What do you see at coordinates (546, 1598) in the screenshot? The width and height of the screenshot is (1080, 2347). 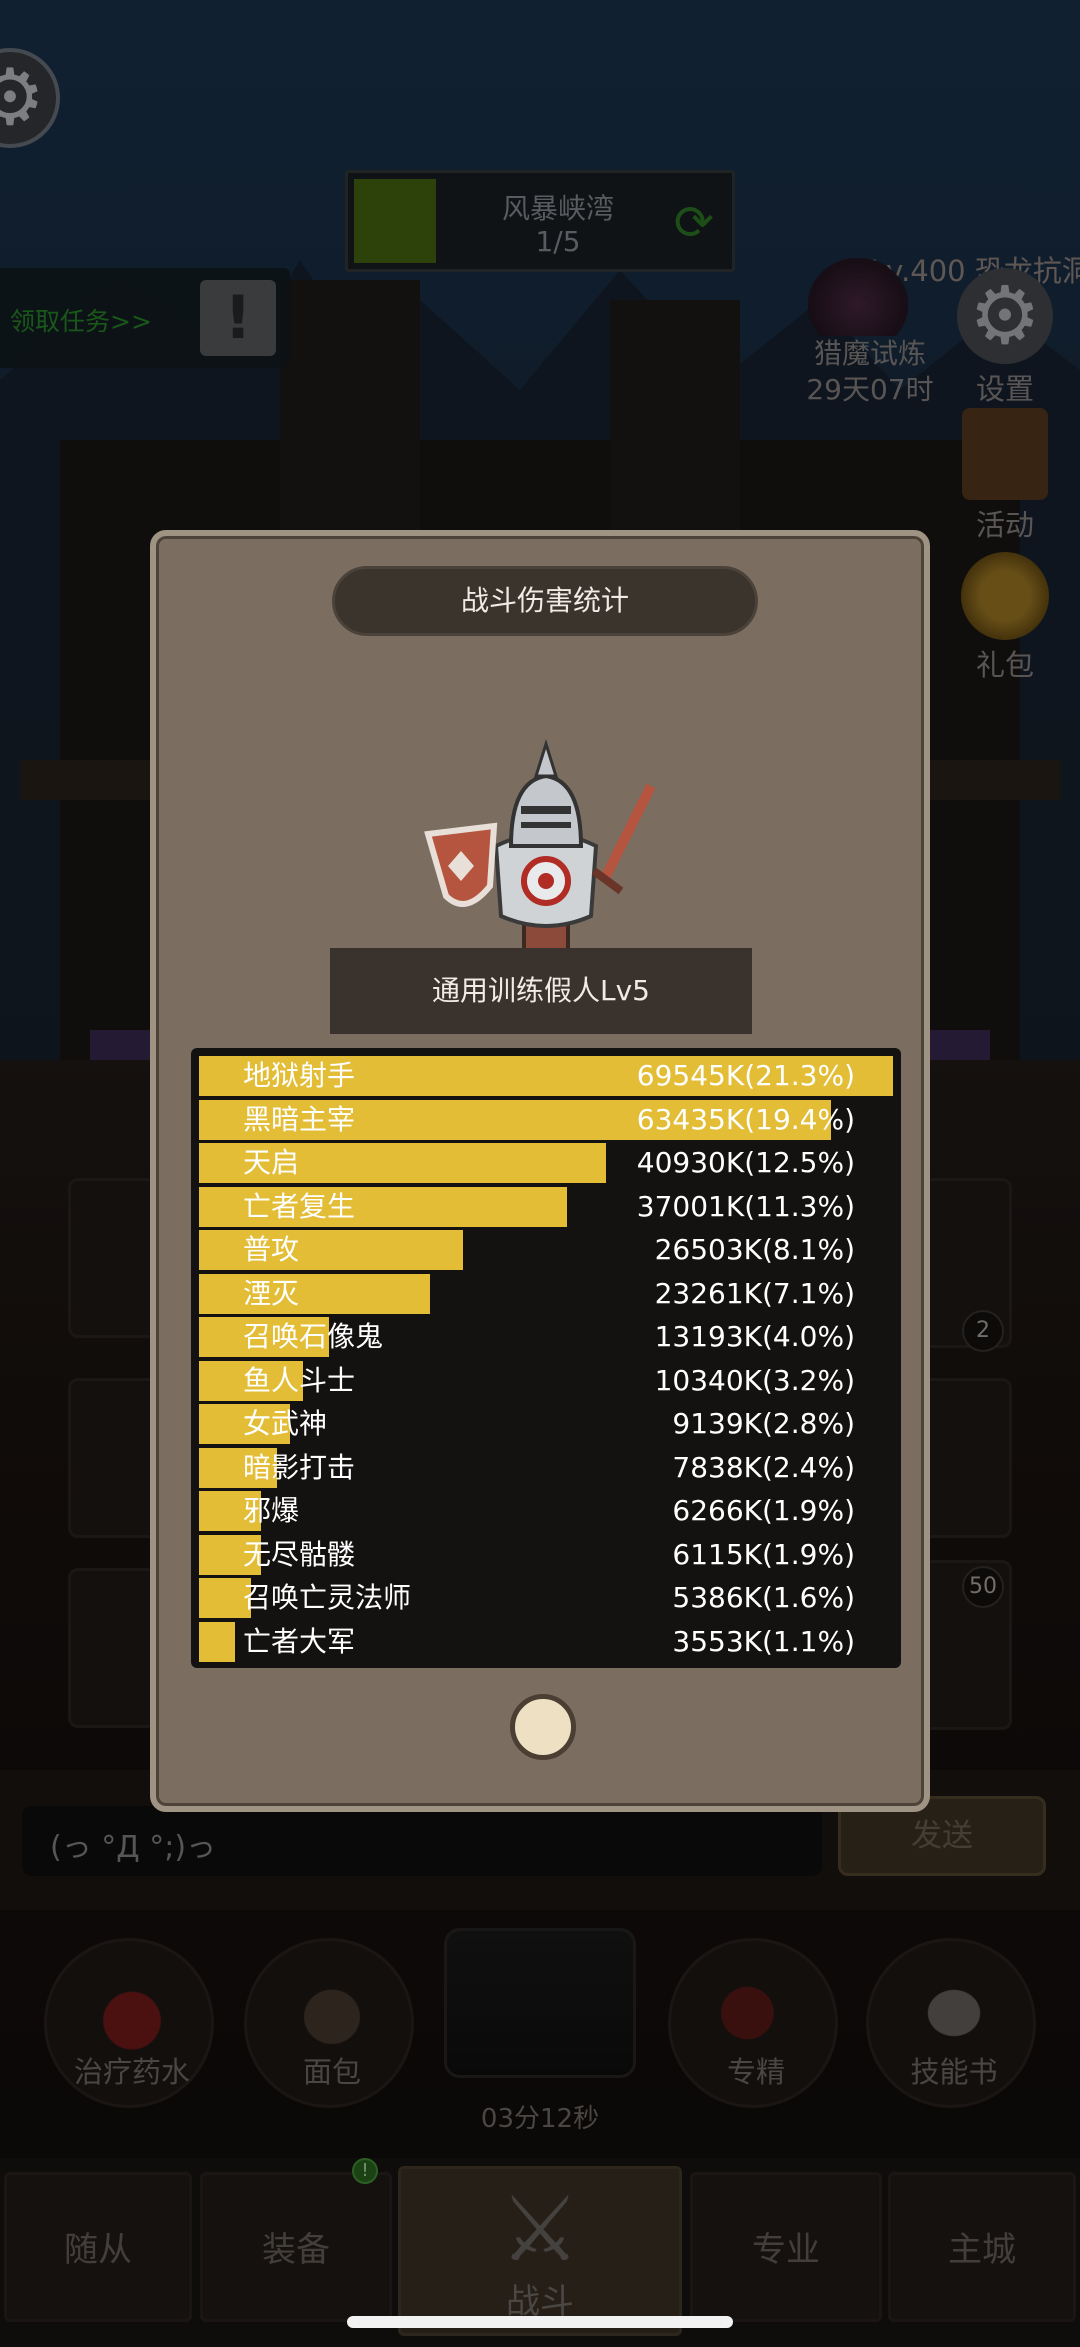 I see `damage-row: 召唤亡灵法师 5386K(1.6%)` at bounding box center [546, 1598].